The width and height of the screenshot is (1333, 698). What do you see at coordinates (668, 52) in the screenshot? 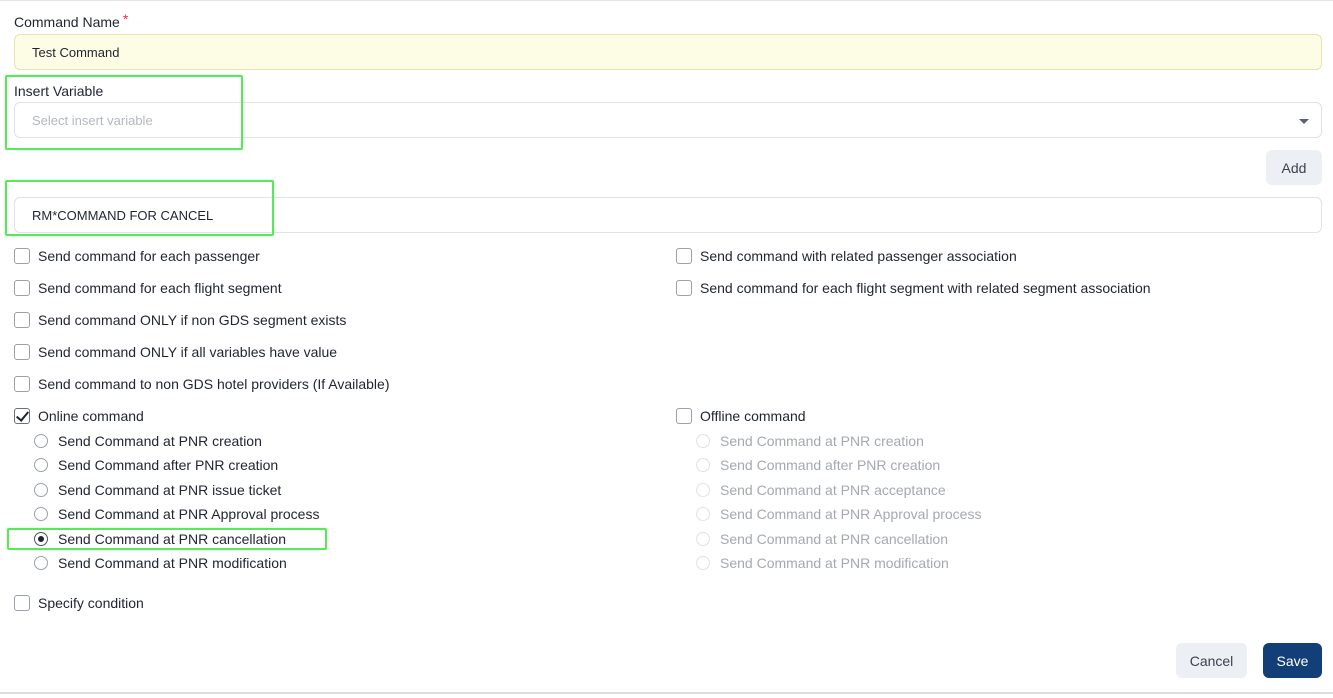
I see `command-name-input: Test Command` at bounding box center [668, 52].